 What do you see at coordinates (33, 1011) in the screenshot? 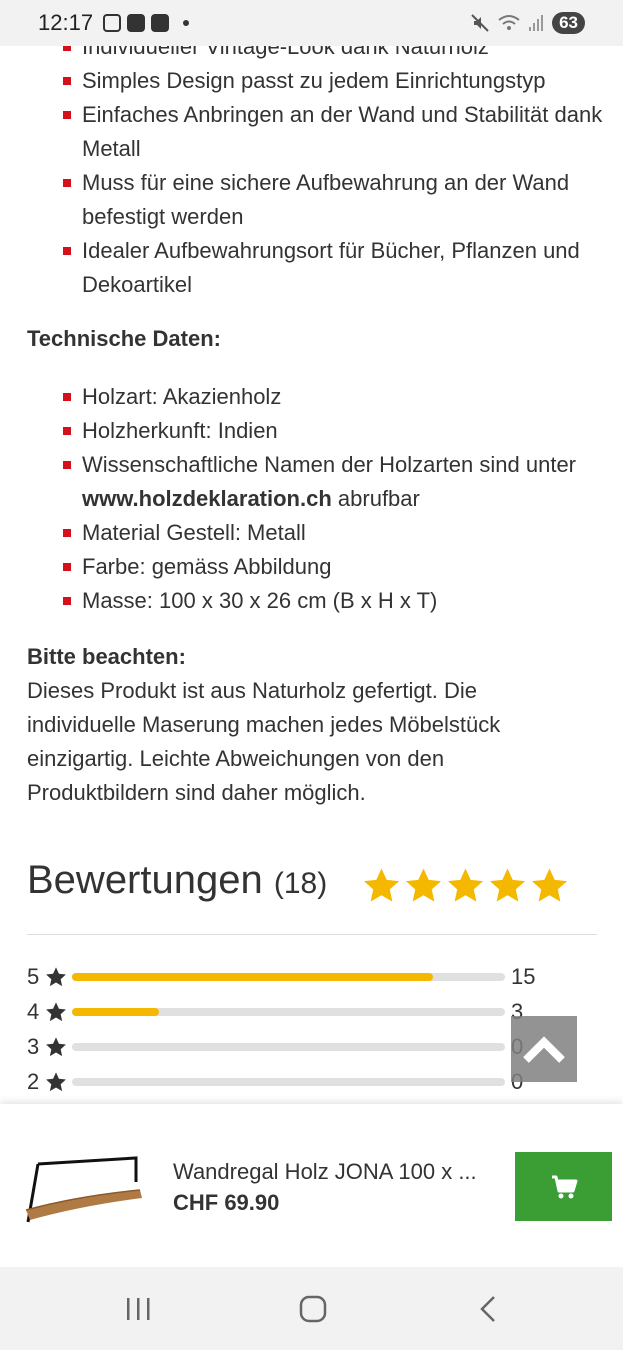
I see `rating-label: 4` at bounding box center [33, 1011].